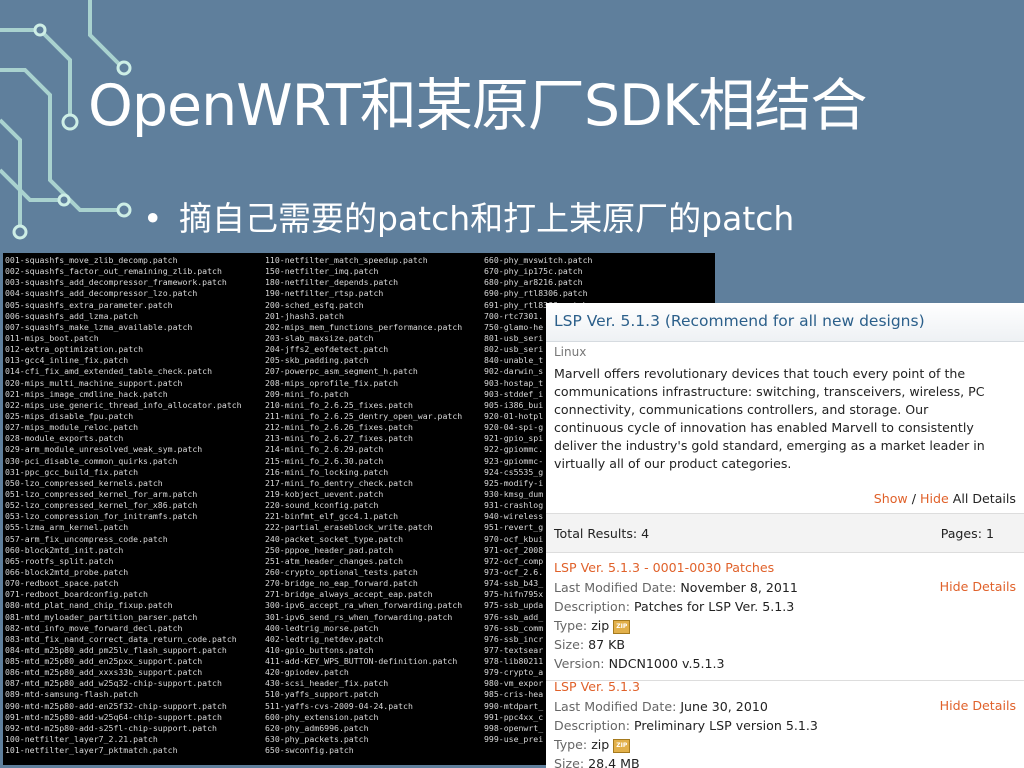  I want to click on entry-title-link: LSP Ver. 5.1.3, so click(597, 686).